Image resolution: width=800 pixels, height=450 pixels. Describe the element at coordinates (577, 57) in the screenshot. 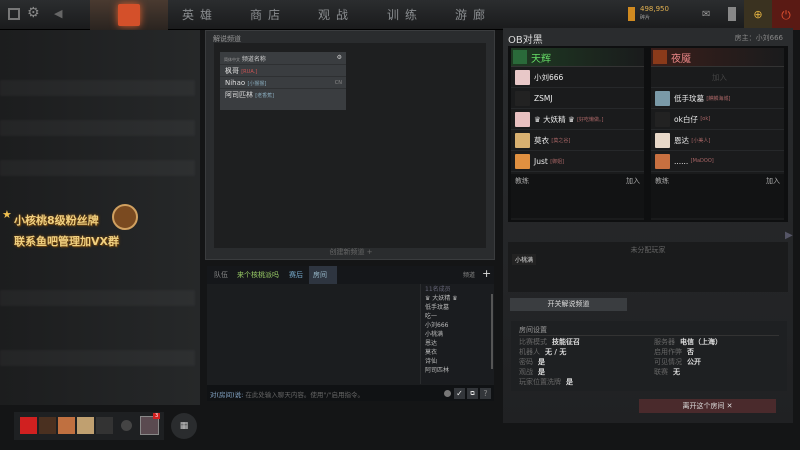

I see `radiant-header: 天辉` at that location.